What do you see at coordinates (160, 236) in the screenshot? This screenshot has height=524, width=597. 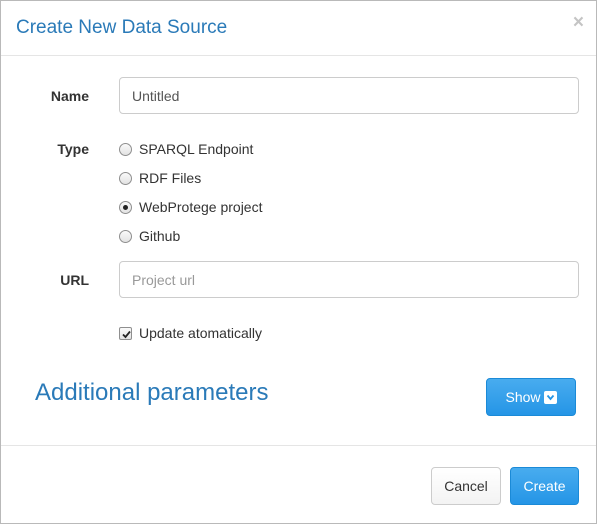 I see `radio-label: Github` at bounding box center [160, 236].